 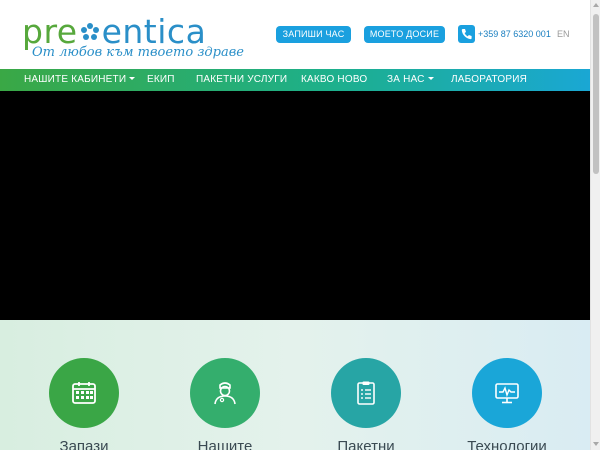 I want to click on checklist-icon, so click(x=366, y=393).